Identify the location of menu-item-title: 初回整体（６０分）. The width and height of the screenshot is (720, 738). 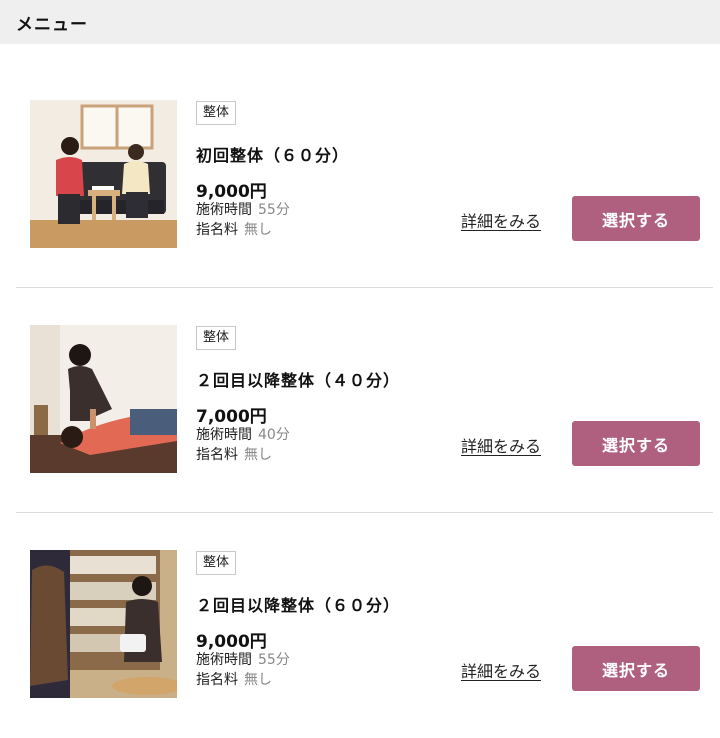
(273, 155).